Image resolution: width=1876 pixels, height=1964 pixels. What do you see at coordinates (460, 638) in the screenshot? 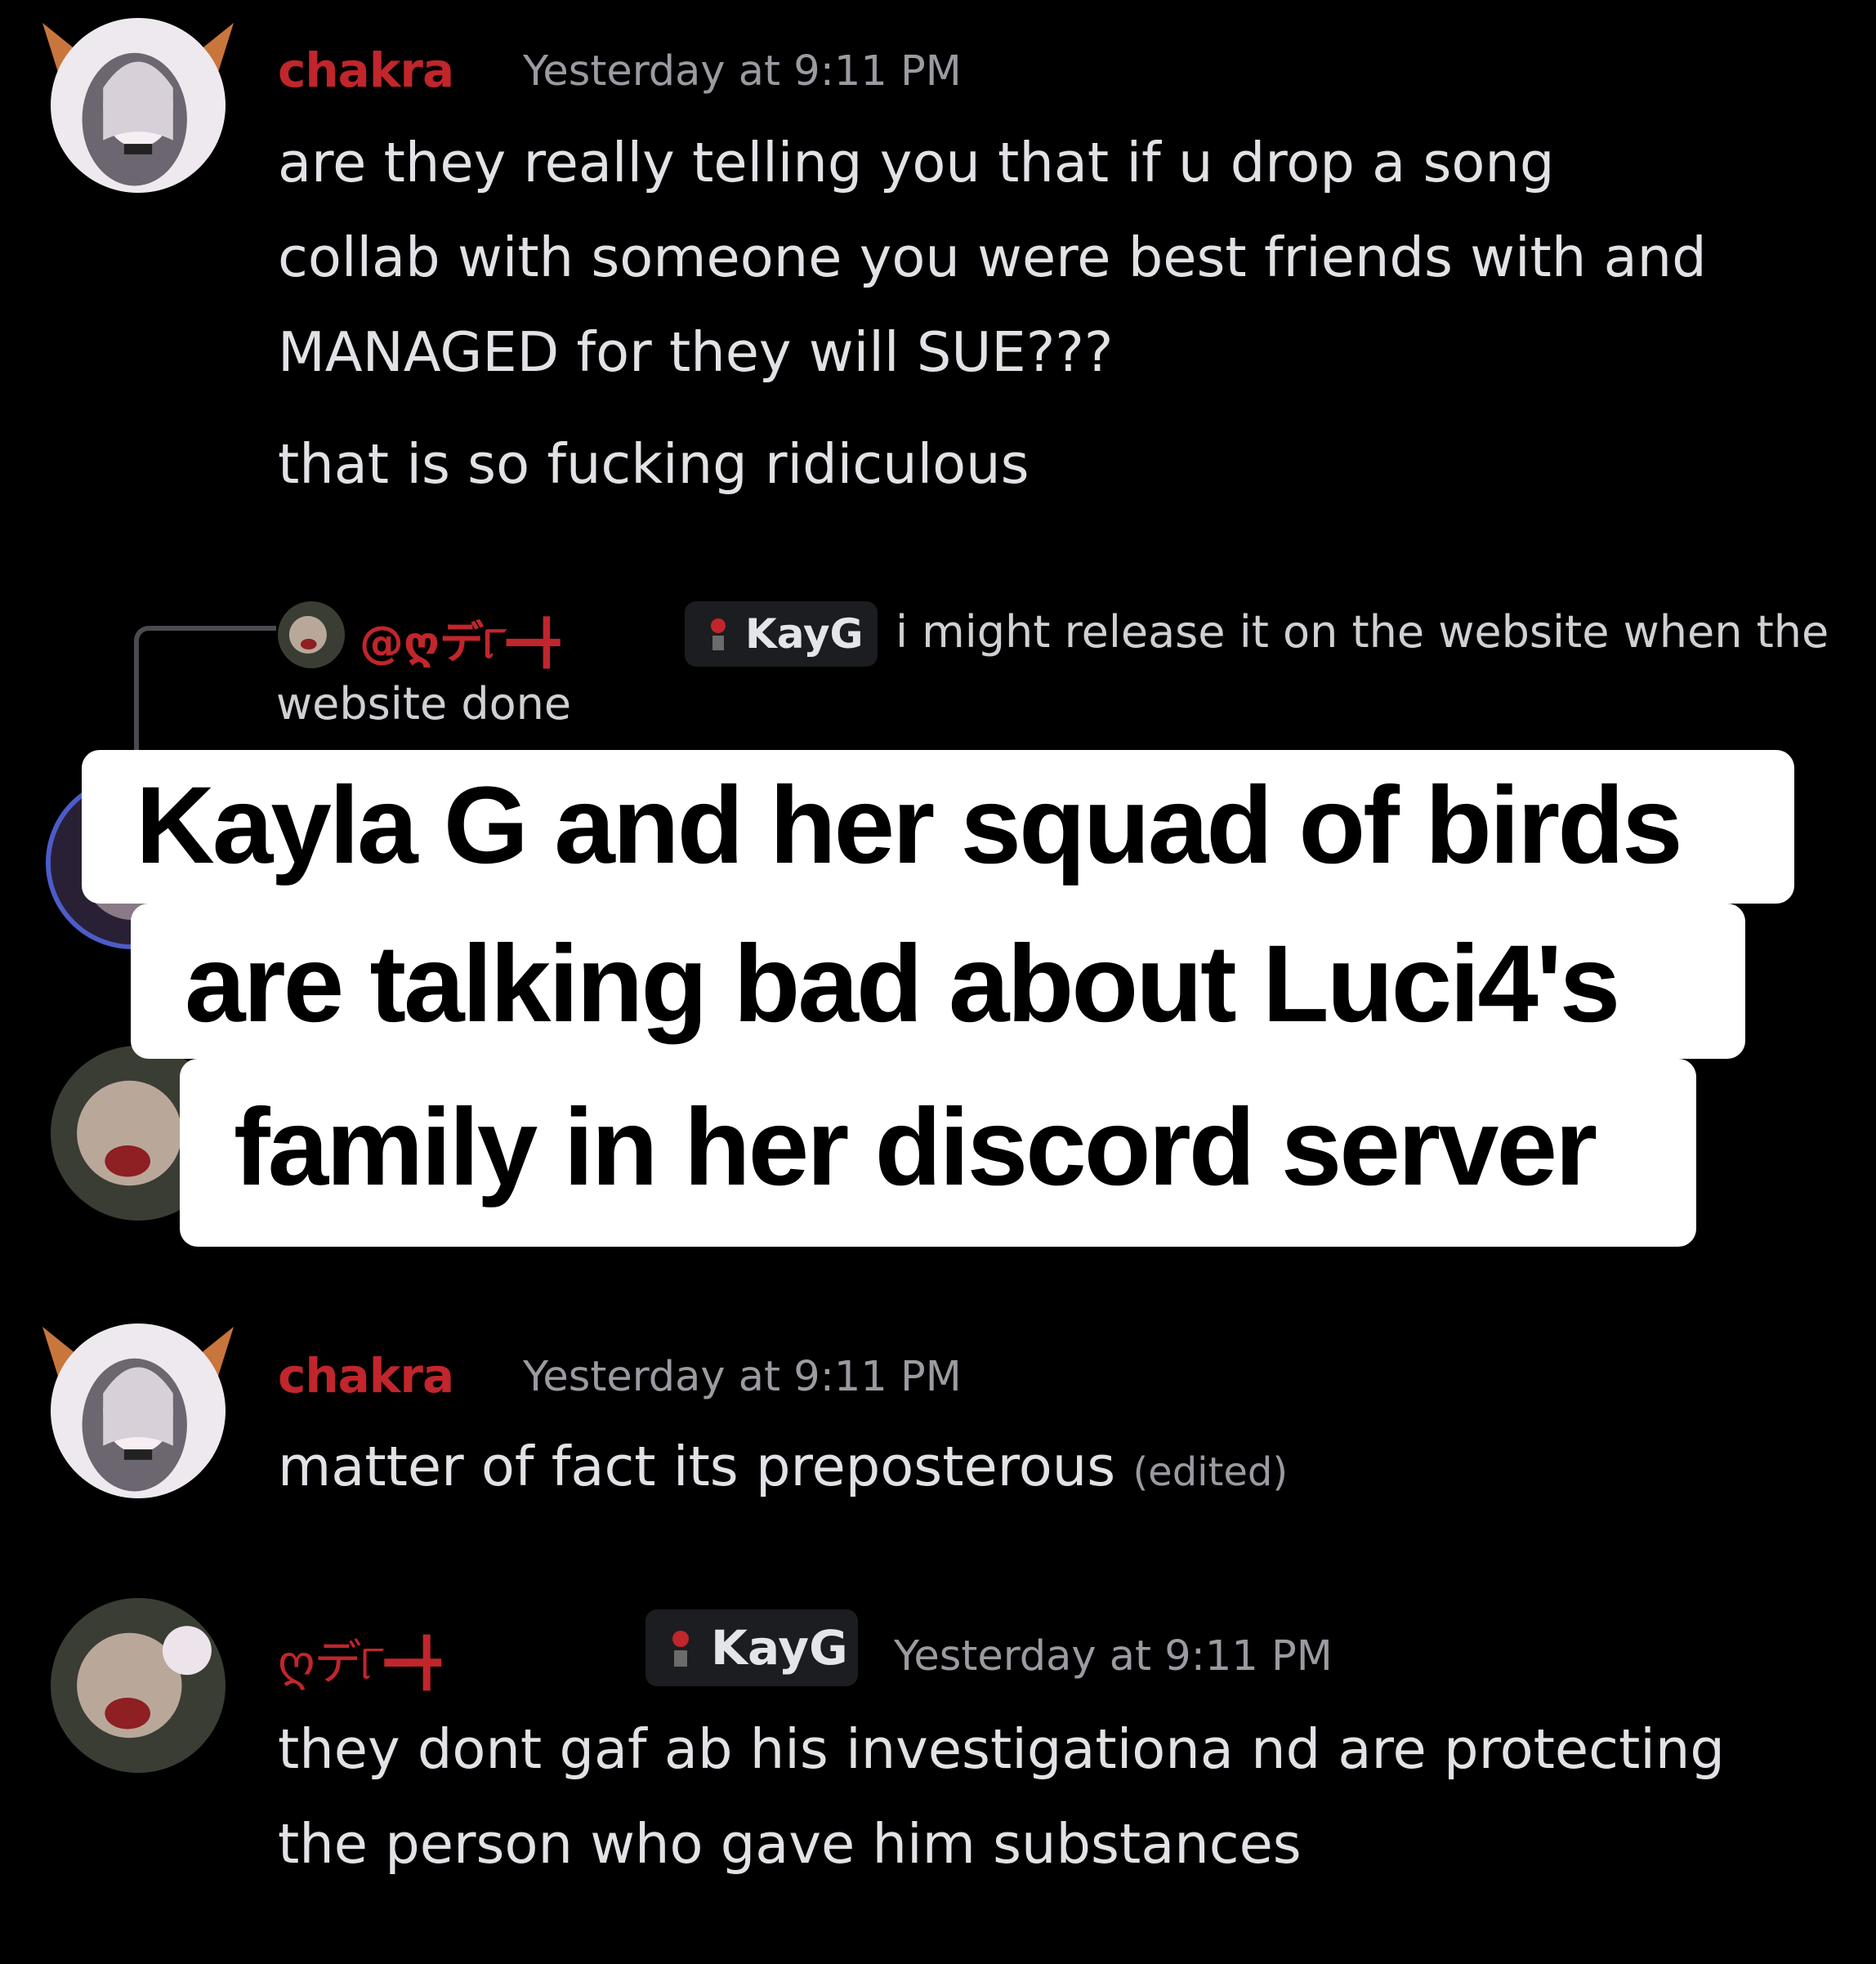
I see `reply-mention: @ღデ୮━╋` at bounding box center [460, 638].